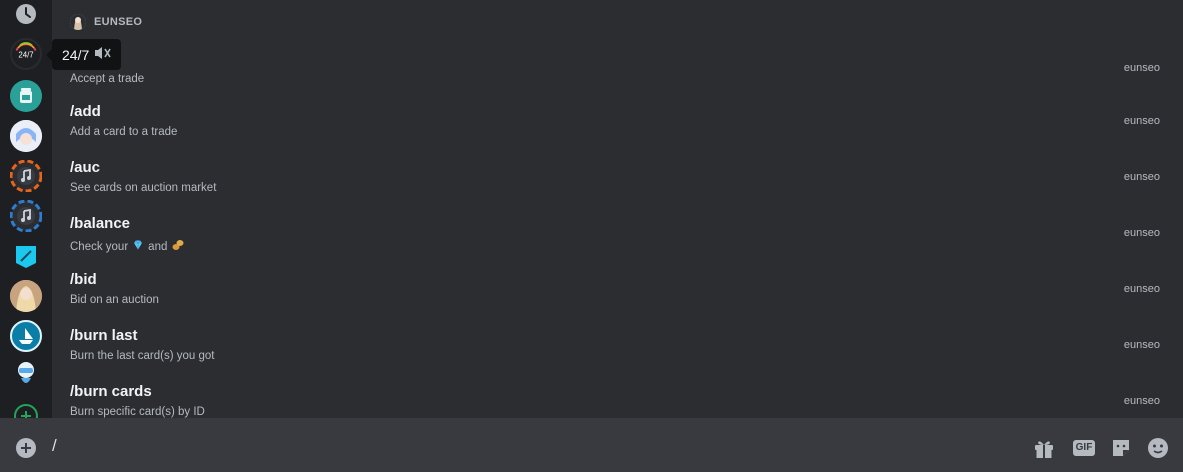 This screenshot has height=472, width=1183. Describe the element at coordinates (85, 111) in the screenshot. I see `command-name: /add` at that location.